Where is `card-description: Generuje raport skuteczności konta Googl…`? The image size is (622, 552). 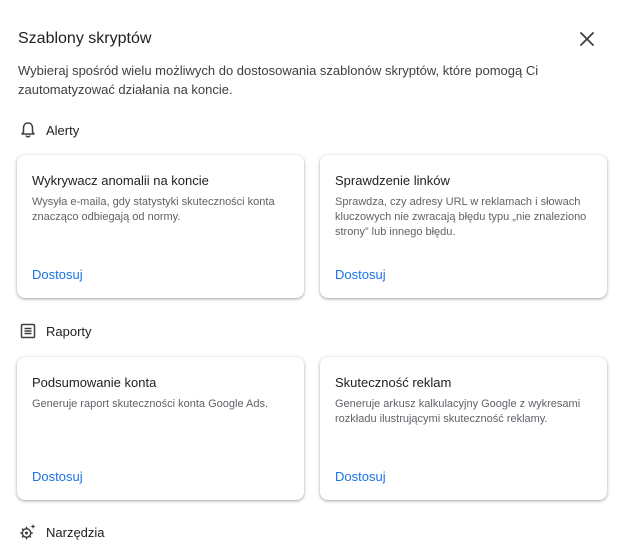 card-description: Generuje raport skuteczności konta Googl… is located at coordinates (150, 404).